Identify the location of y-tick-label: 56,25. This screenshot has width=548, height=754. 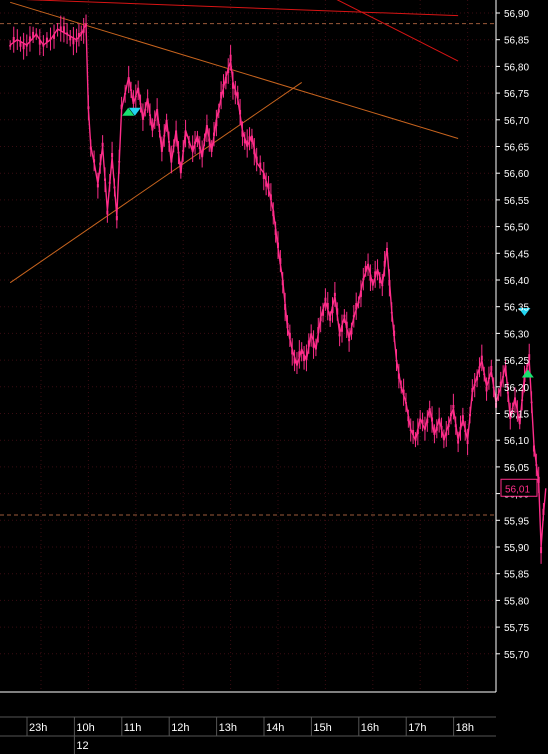
(516, 361).